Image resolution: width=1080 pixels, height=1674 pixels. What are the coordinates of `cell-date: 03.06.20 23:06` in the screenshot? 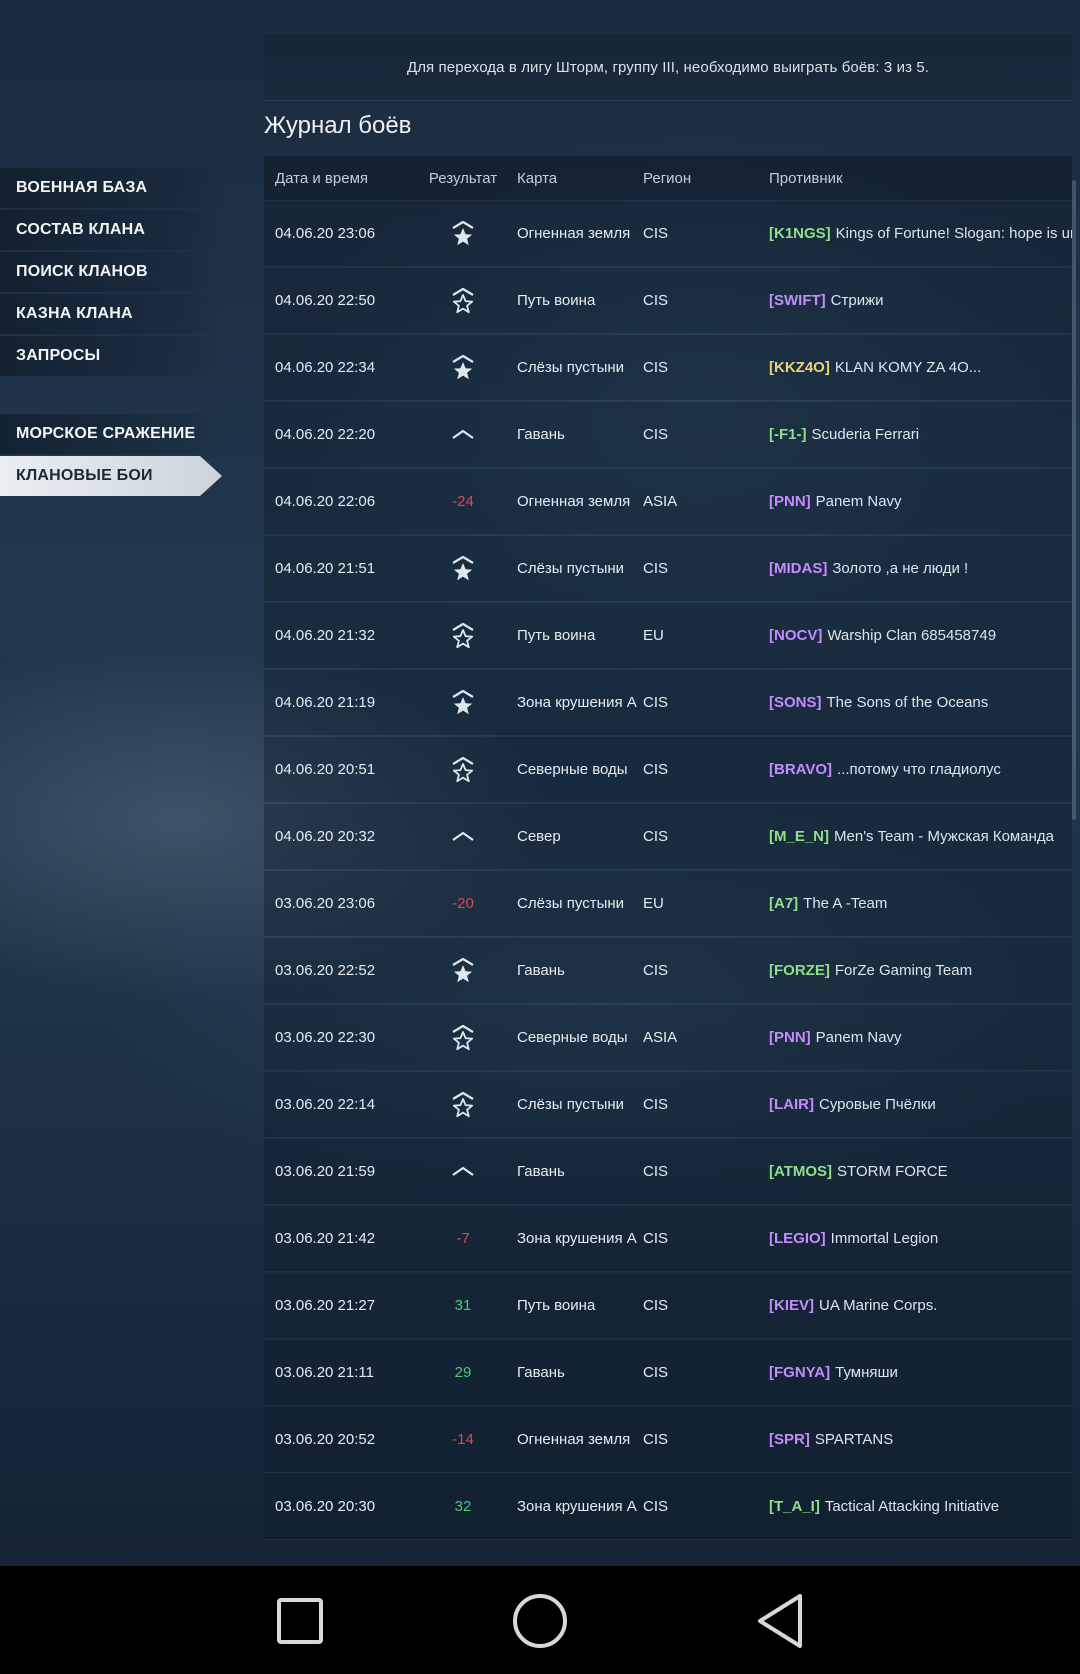 It's located at (325, 903).